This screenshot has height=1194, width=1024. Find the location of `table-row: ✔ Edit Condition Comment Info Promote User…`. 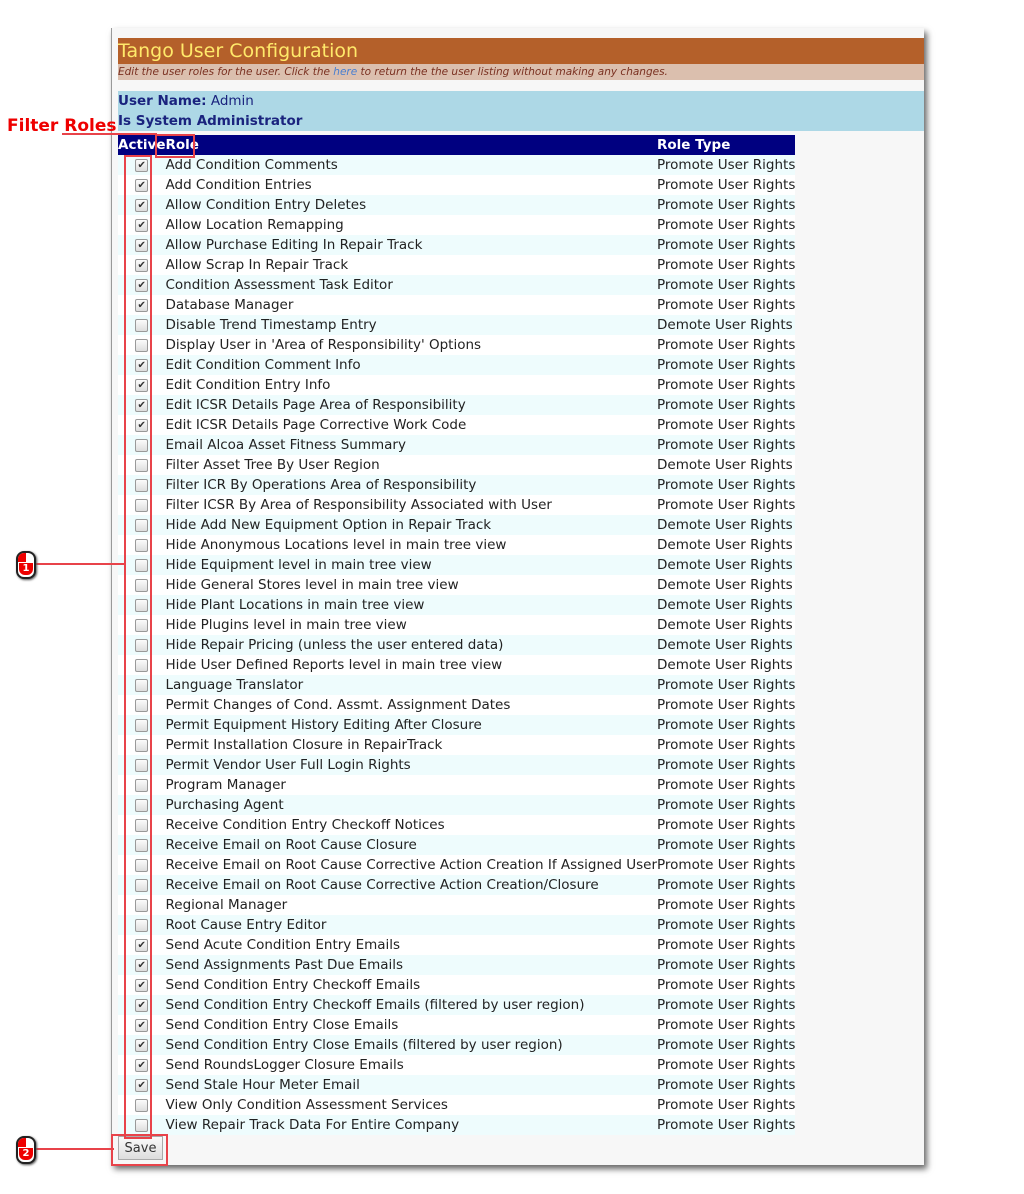

table-row: ✔ Edit Condition Comment Info Promote User… is located at coordinates (457, 365).